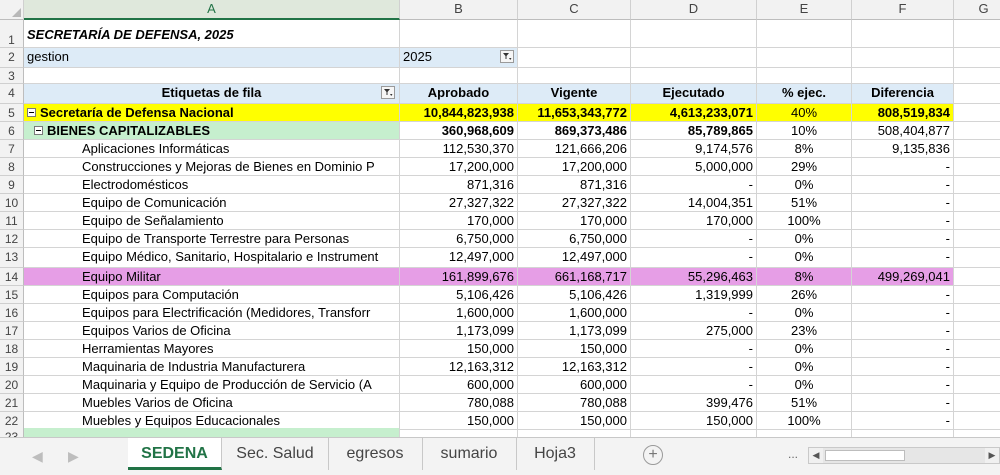 This screenshot has height=475, width=1000. I want to click on tab-hoja3: Hoja3, so click(555, 454).